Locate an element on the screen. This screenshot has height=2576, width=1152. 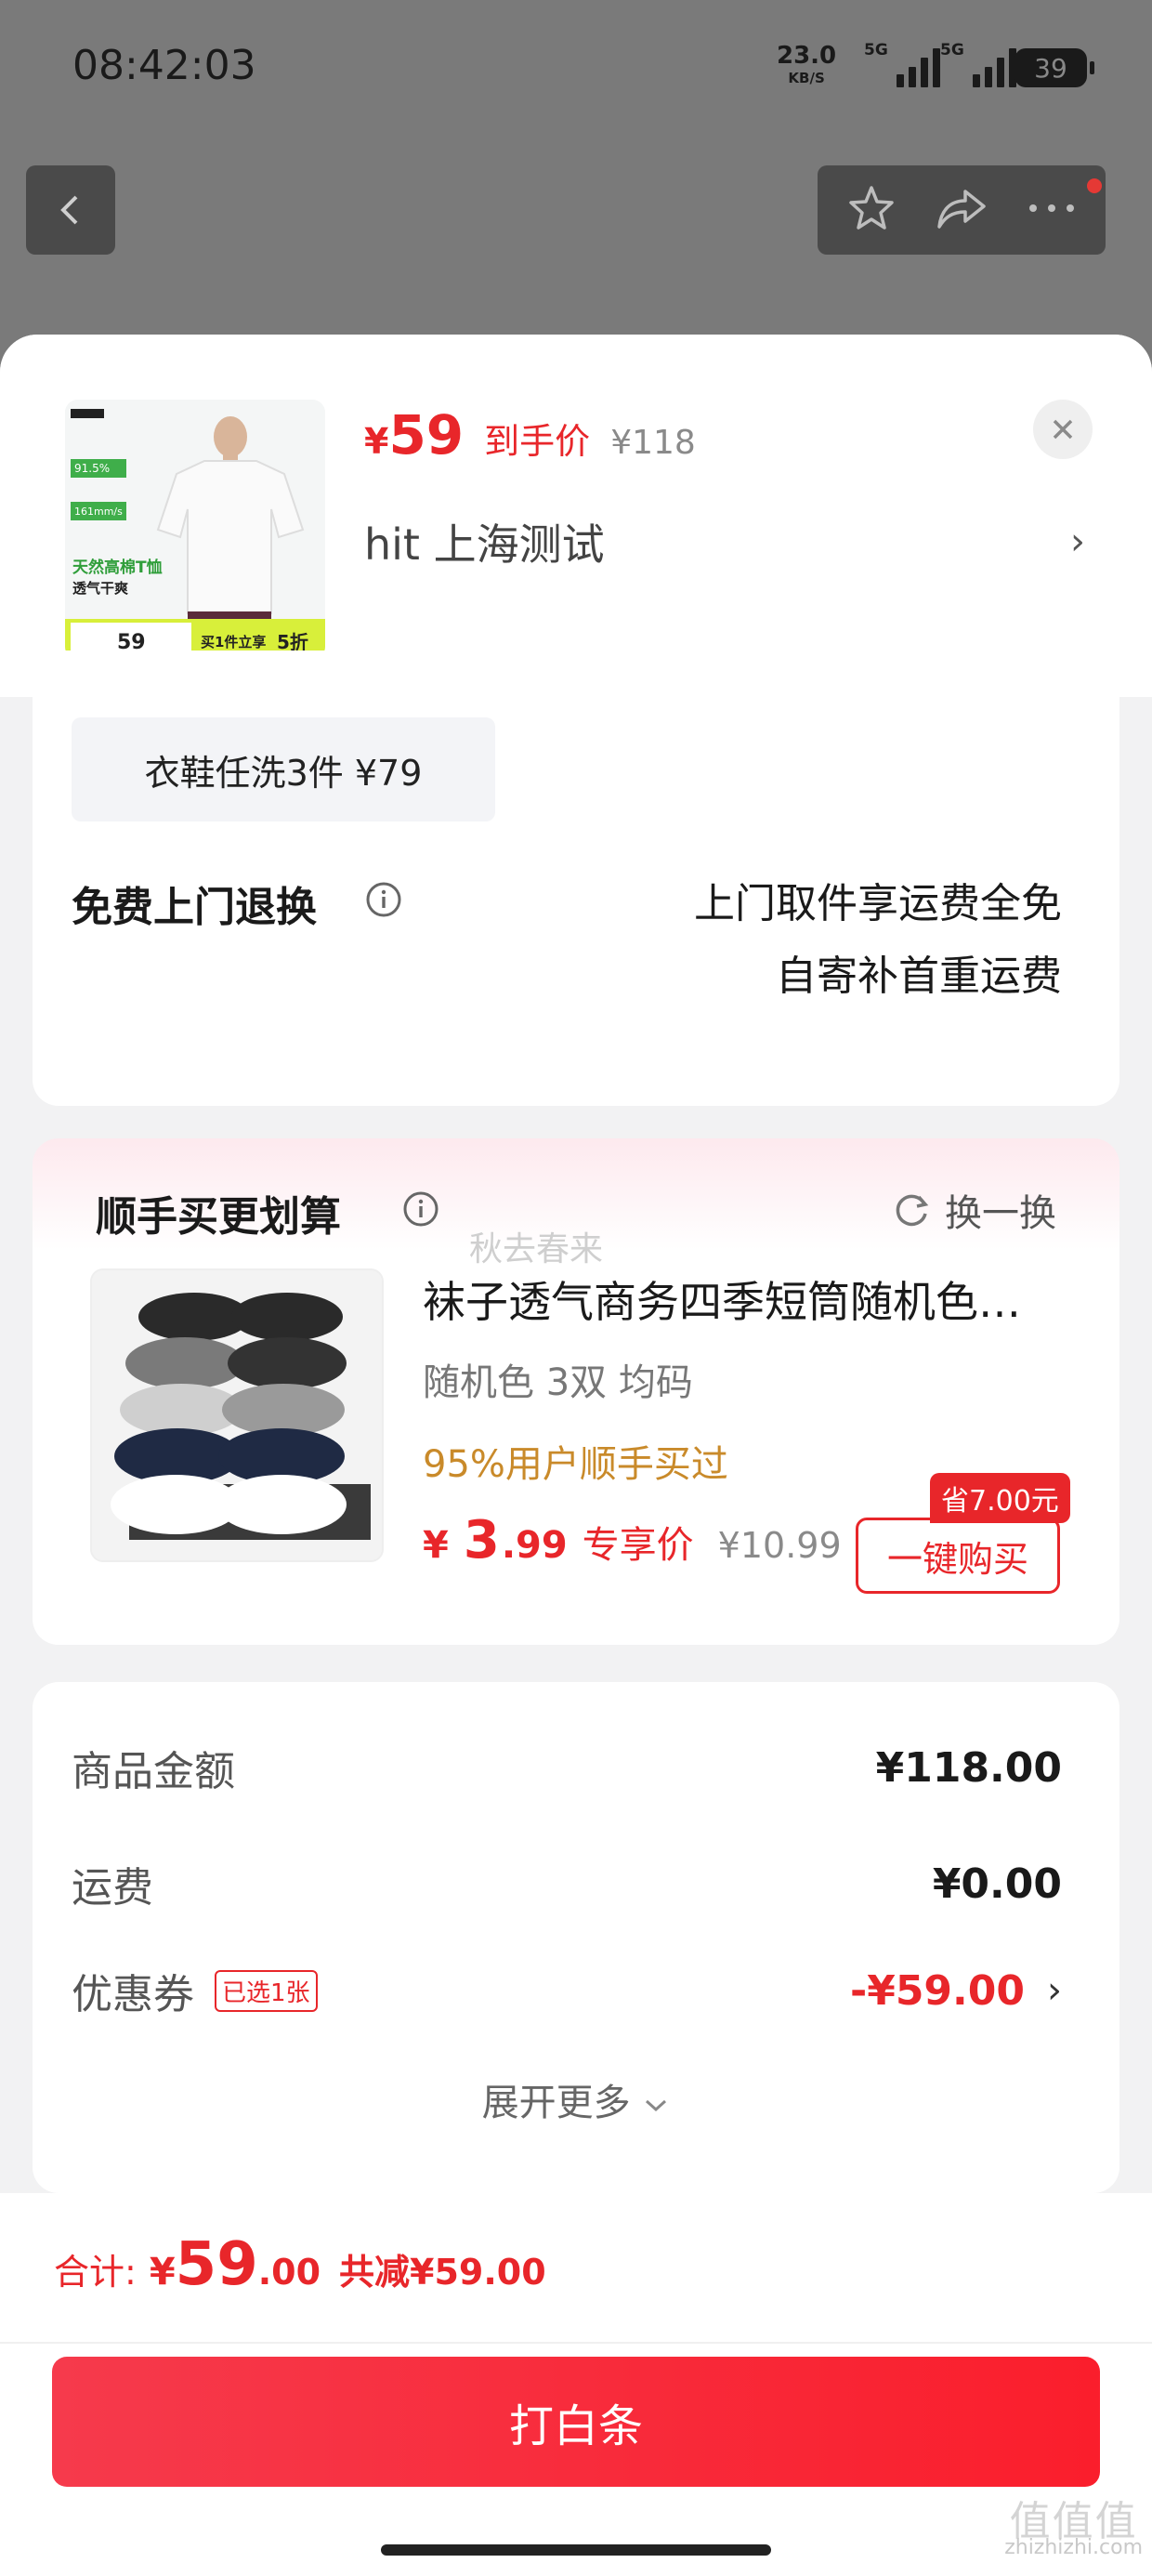
return-service-title: 免费上门退换 is located at coordinates (194, 907).